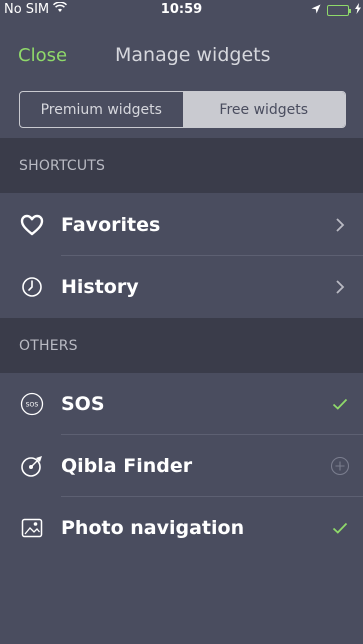  I want to click on status-bar: No SIM 10:59, so click(181, 10).